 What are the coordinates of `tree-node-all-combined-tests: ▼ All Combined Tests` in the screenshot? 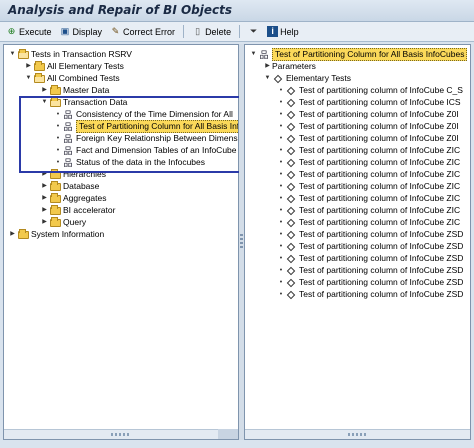 It's located at (72, 78).